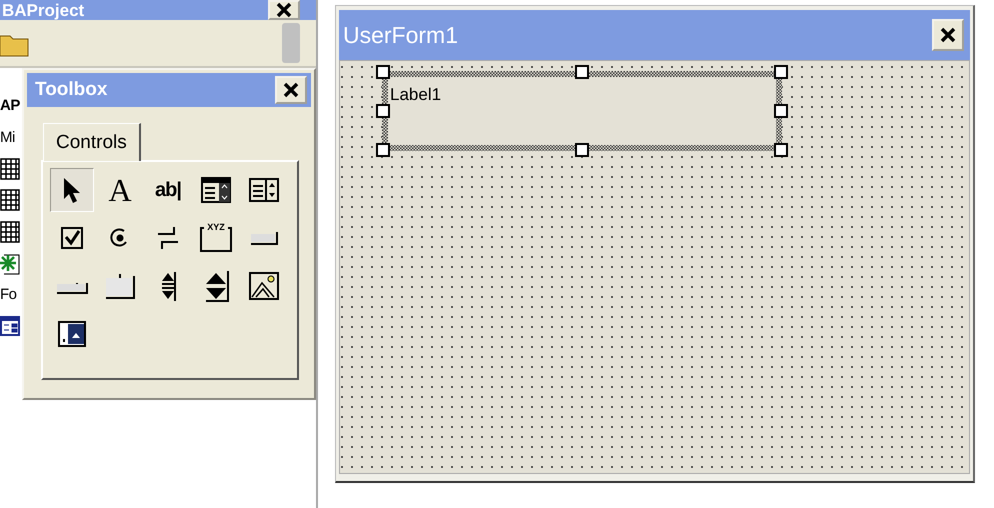 Image resolution: width=994 pixels, height=508 pixels. I want to click on tree-item: AP, so click(10, 105).